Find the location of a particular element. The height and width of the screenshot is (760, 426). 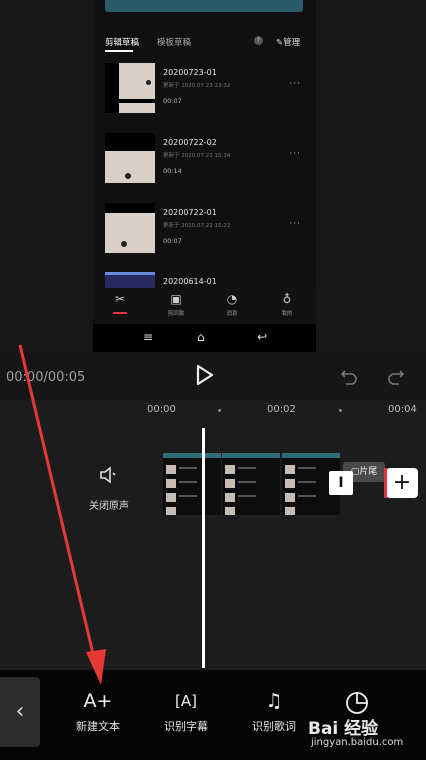

watermark-url: jingyan.baidu.com is located at coordinates (357, 742).